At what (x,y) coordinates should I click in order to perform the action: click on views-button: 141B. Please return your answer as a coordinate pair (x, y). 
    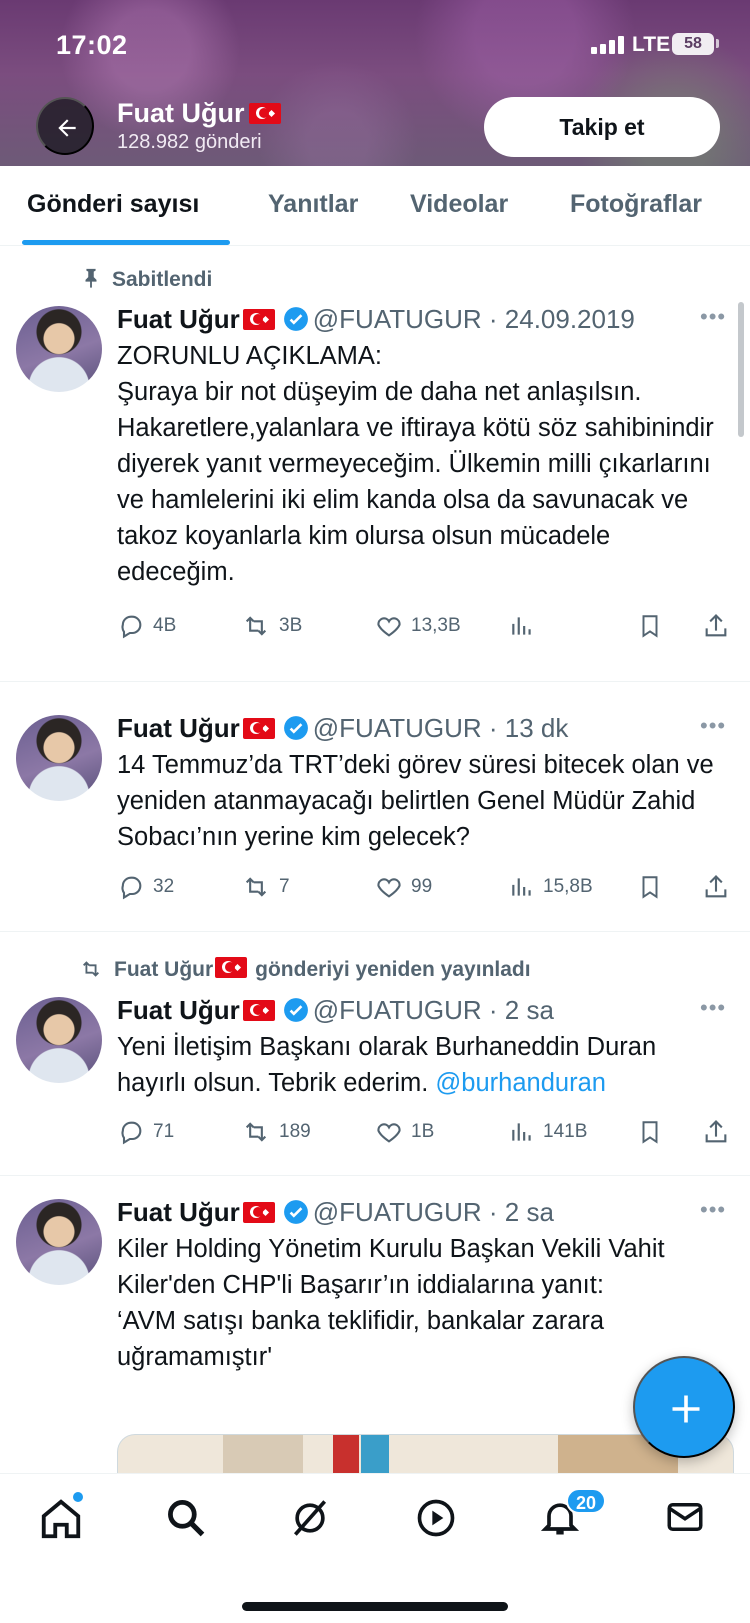
    Looking at the image, I should click on (548, 1132).